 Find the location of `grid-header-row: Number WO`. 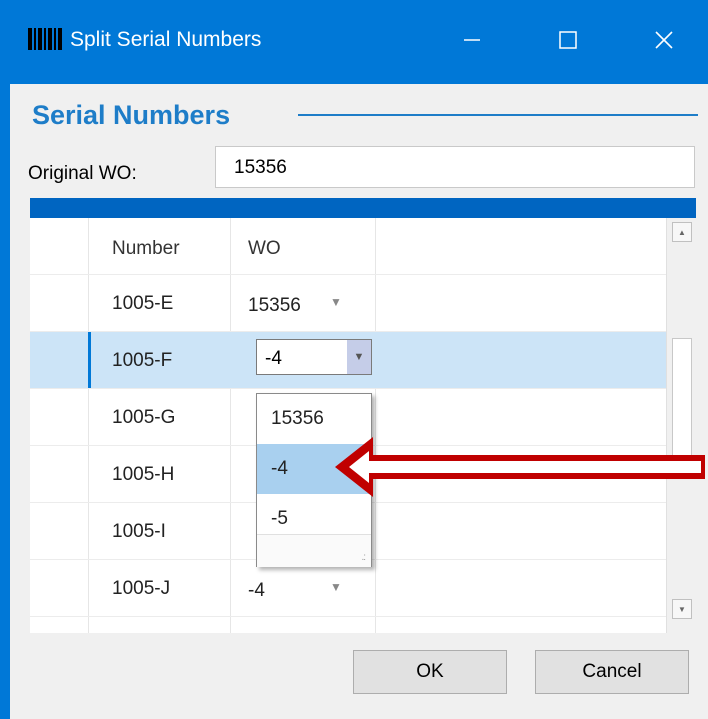

grid-header-row: Number WO is located at coordinates (363, 246).